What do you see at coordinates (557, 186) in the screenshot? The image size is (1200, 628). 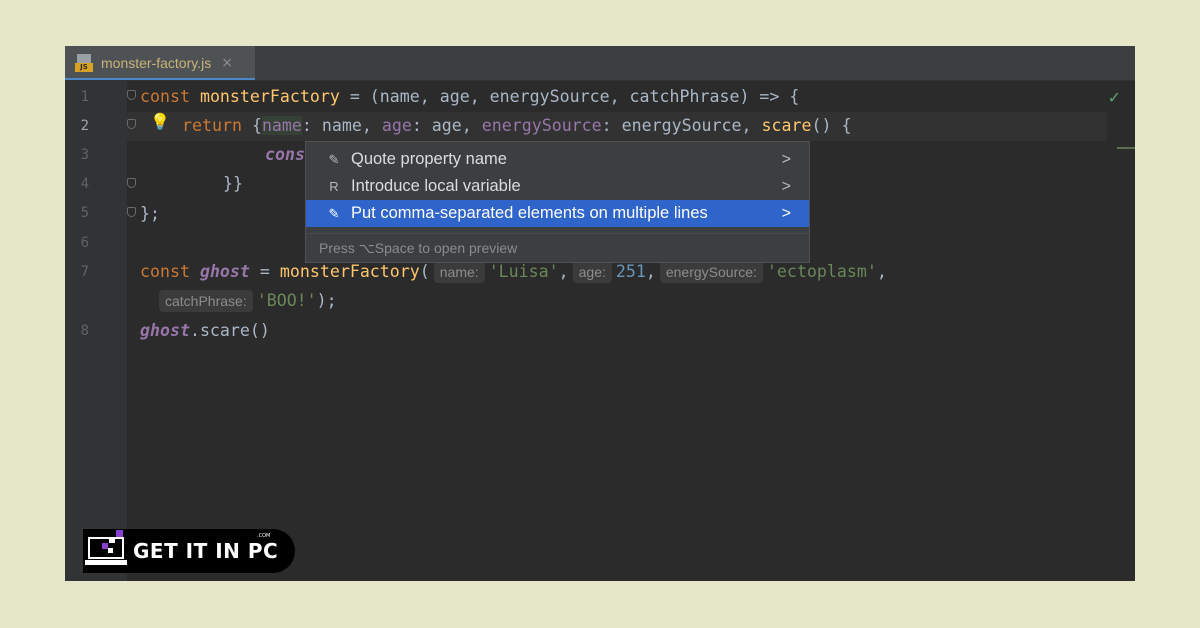 I see `menu-item-introduce-local-variable: R Introduce local variable >` at bounding box center [557, 186].